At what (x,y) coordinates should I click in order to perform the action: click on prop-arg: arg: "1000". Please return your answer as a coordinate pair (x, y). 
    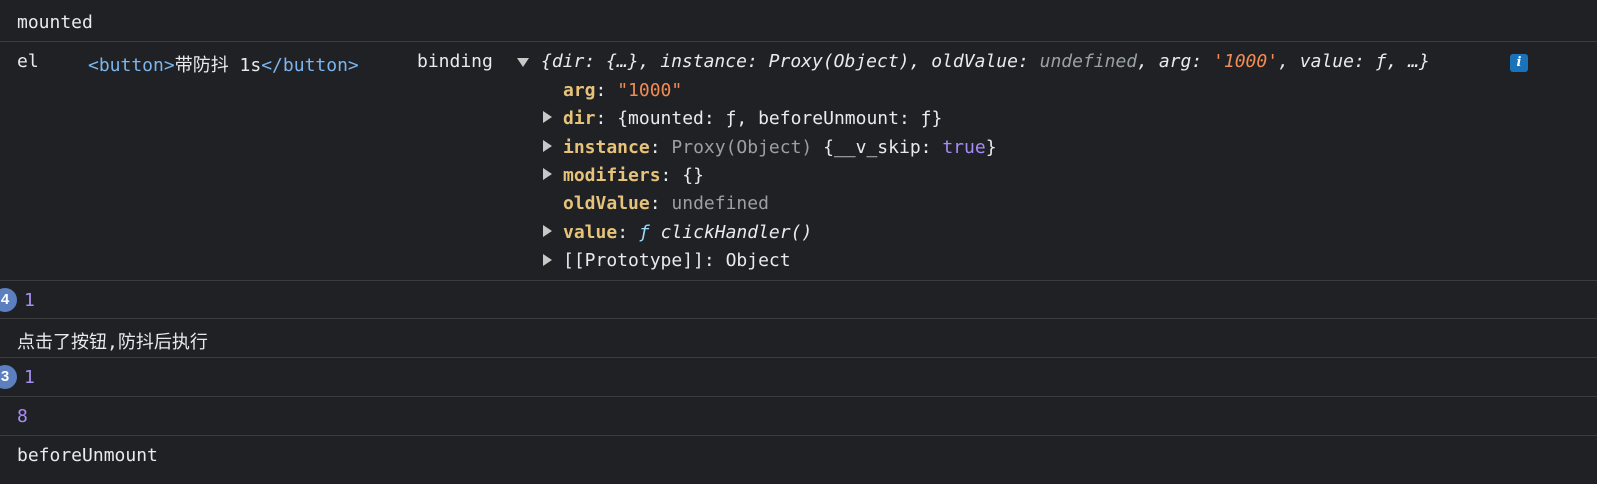
    Looking at the image, I should click on (623, 90).